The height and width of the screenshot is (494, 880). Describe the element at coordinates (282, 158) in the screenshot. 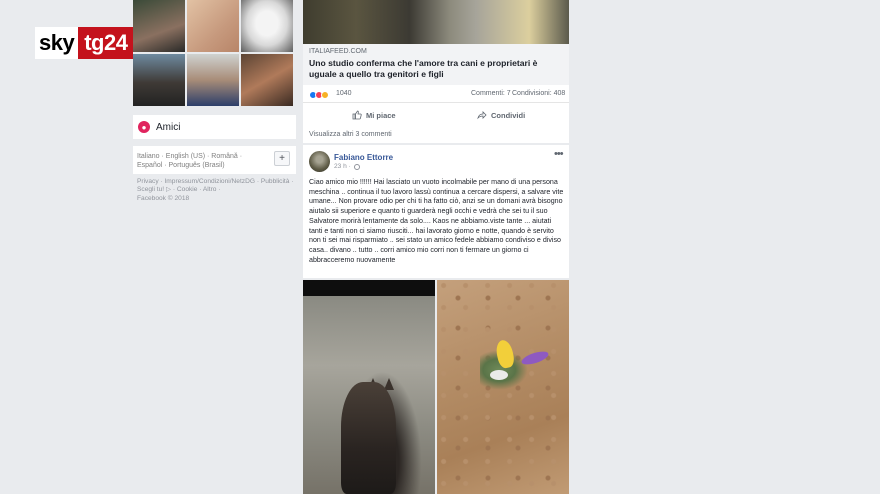

I see `add-language-button: +` at that location.